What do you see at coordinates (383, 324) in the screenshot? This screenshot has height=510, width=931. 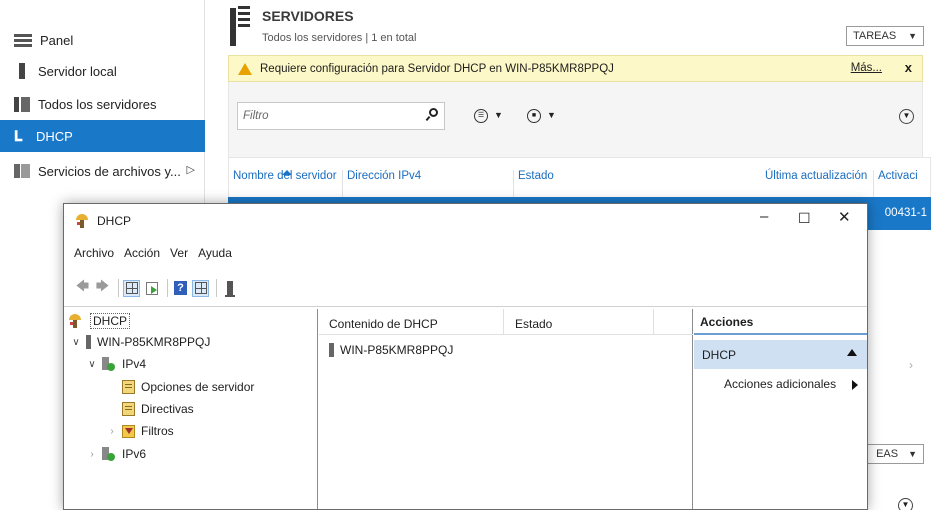 I see `column-header: Contenido de DHCP` at bounding box center [383, 324].